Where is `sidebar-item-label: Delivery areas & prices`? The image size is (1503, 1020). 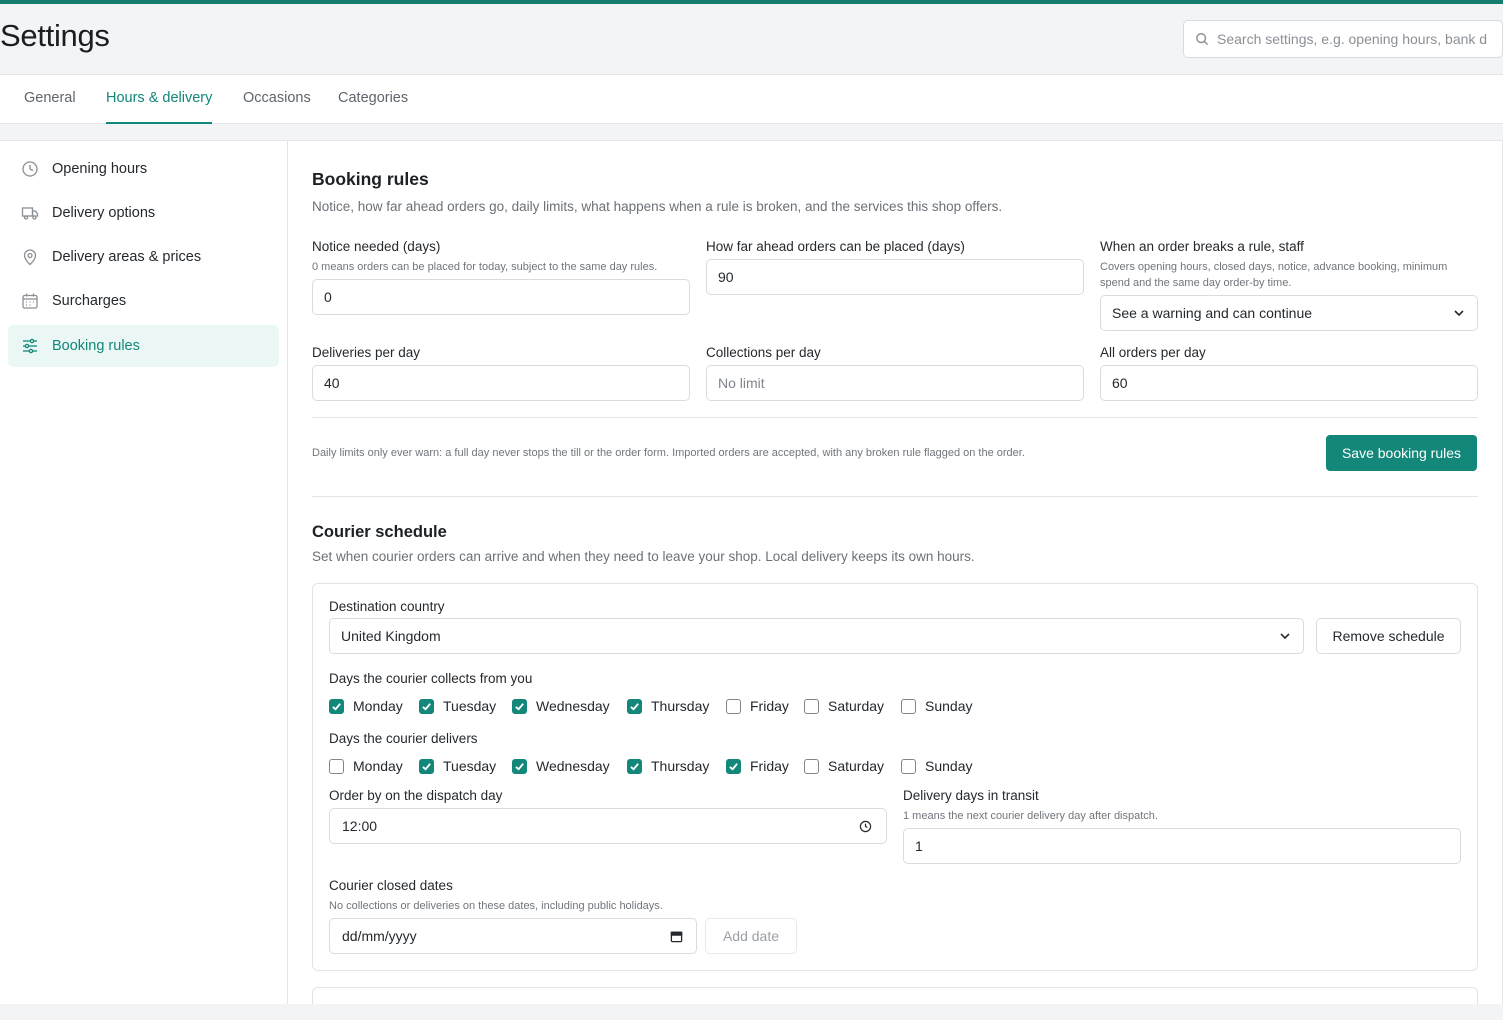 sidebar-item-label: Delivery areas & prices is located at coordinates (127, 257).